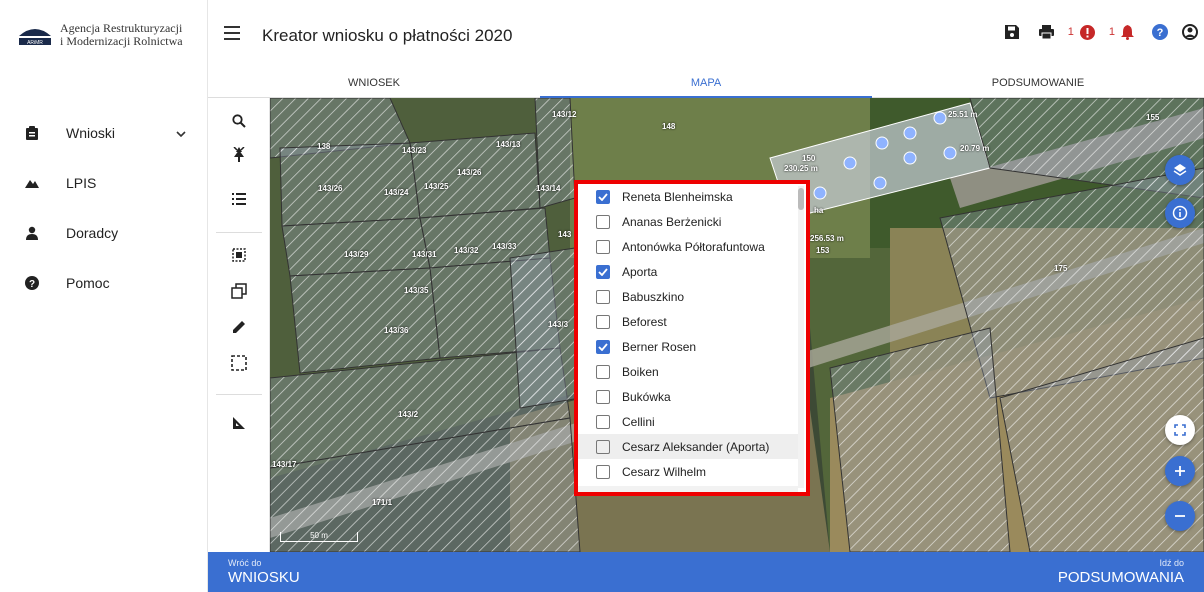 The image size is (1204, 592). What do you see at coordinates (706, 36) in the screenshot?
I see `top-header: Kreator wniosku o płatności 2020 1 1 ?` at bounding box center [706, 36].